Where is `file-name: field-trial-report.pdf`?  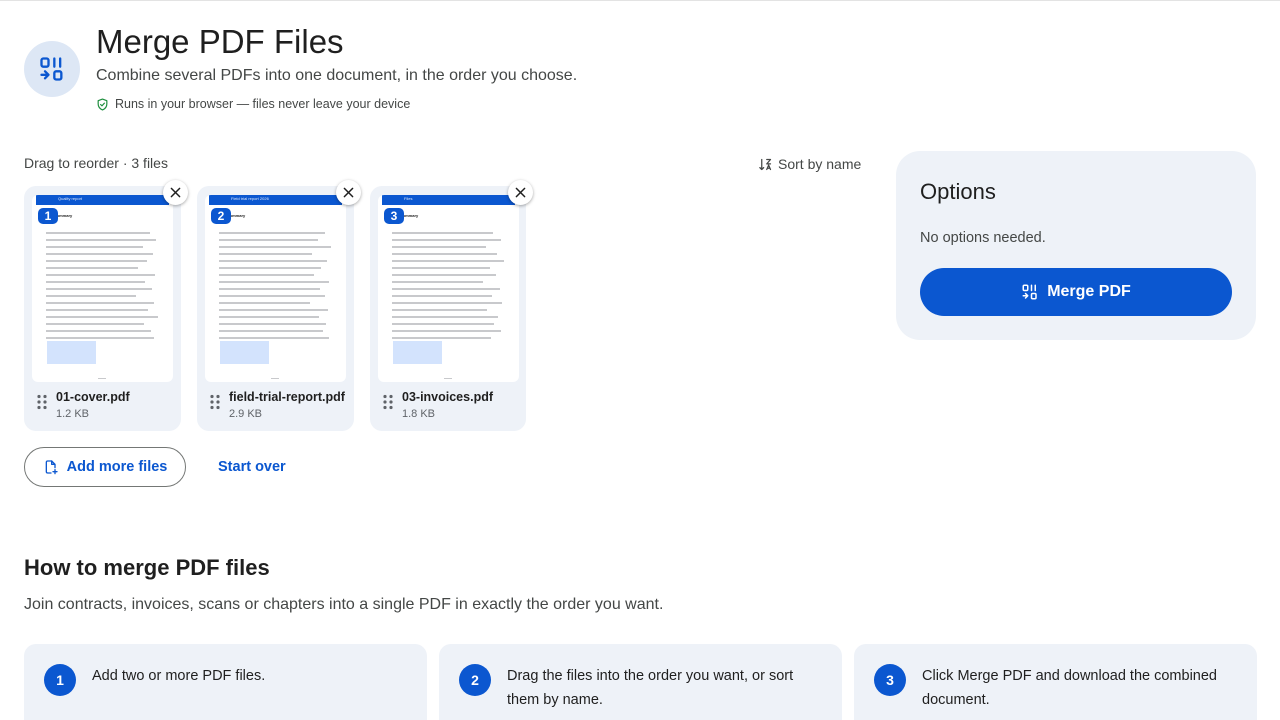 file-name: field-trial-report.pdf is located at coordinates (287, 397).